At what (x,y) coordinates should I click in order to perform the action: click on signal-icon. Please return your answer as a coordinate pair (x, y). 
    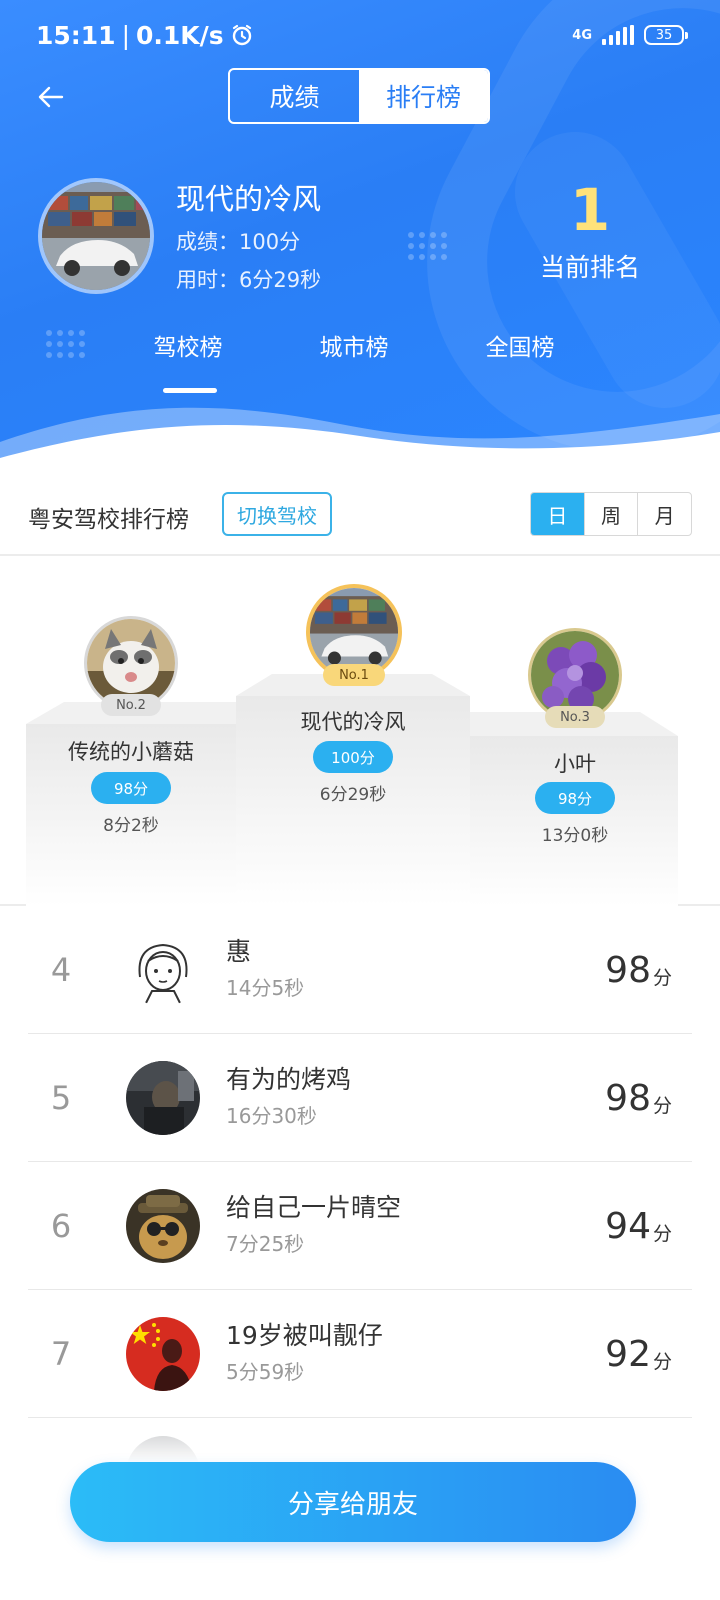
    Looking at the image, I should click on (618, 35).